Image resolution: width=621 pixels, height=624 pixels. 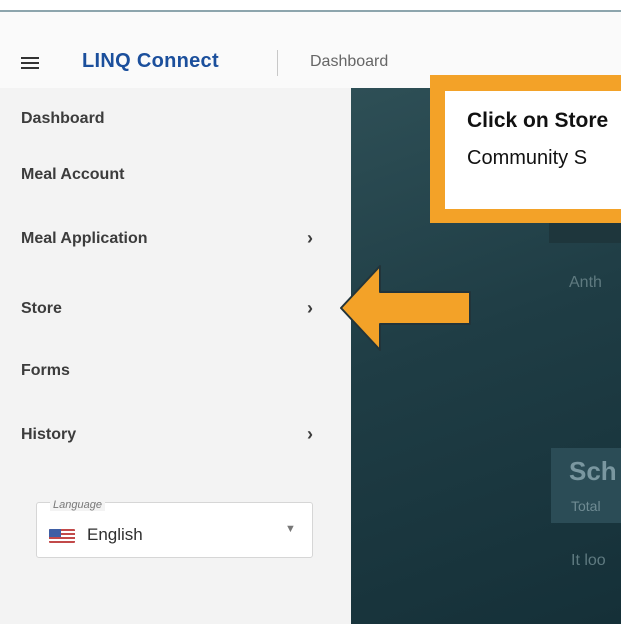 I want to click on language-label: Language, so click(x=77, y=505).